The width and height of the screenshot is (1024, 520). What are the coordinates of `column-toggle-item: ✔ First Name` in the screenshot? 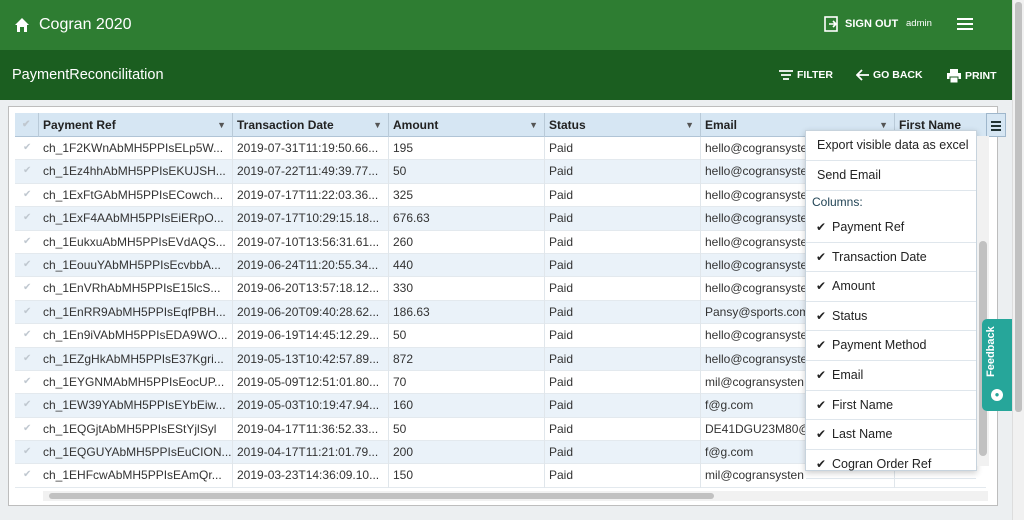 It's located at (891, 406).